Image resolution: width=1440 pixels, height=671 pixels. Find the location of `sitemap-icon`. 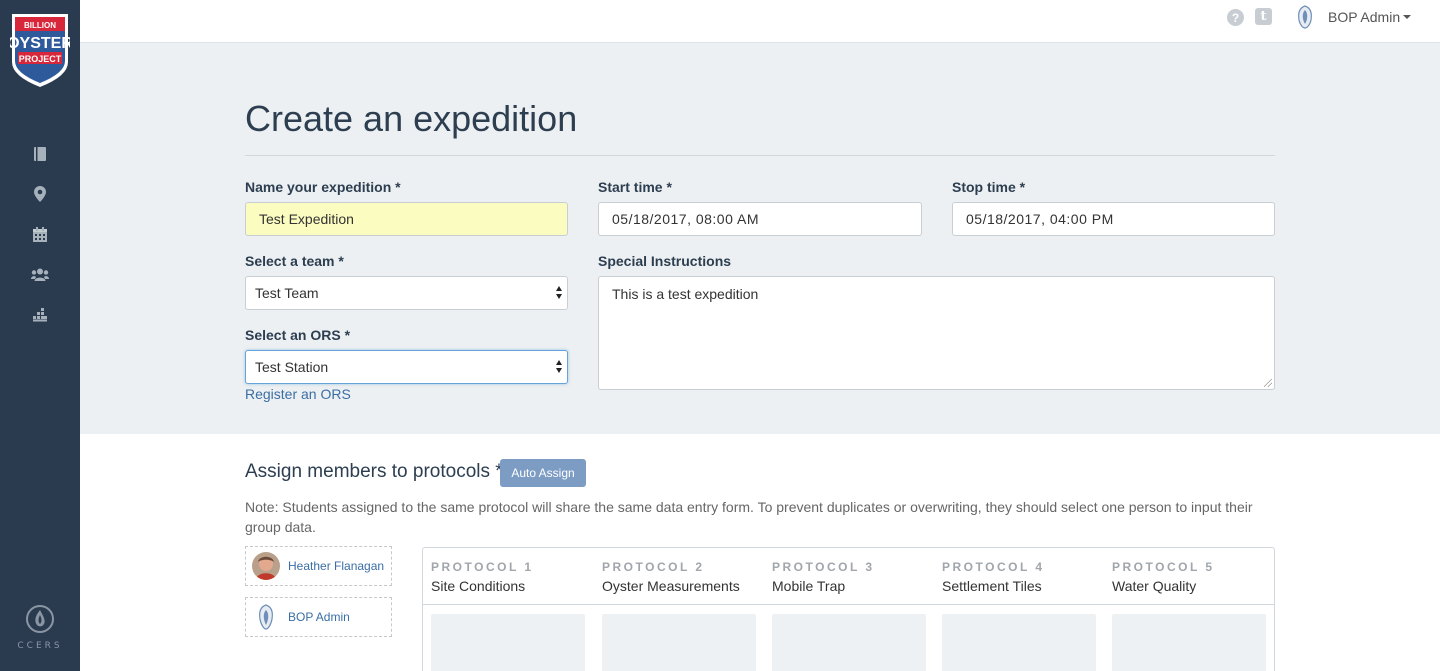

sitemap-icon is located at coordinates (40, 315).